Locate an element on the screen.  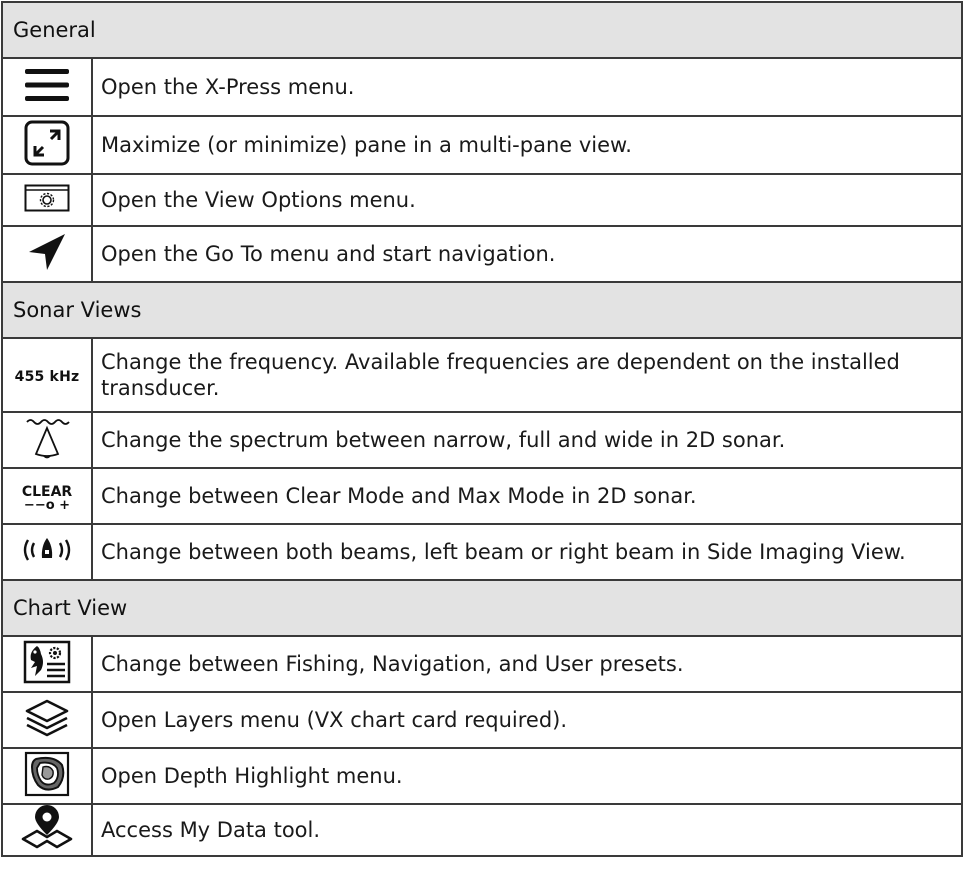
clear-mode-slider: −−o + is located at coordinates (47, 505).